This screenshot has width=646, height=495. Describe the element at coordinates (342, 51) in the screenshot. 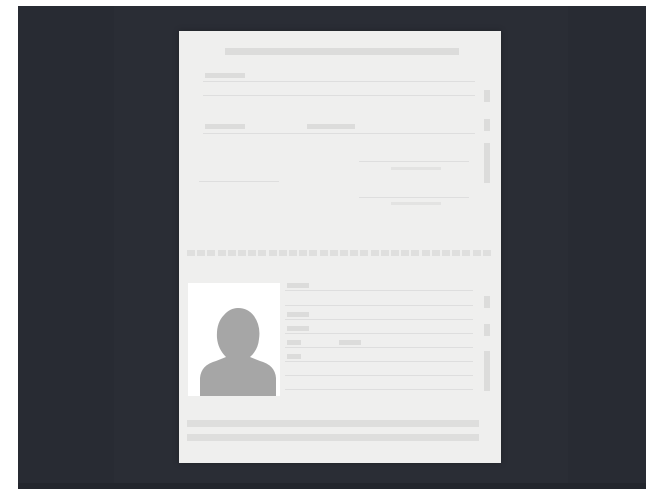

I see `document-header-bar` at that location.